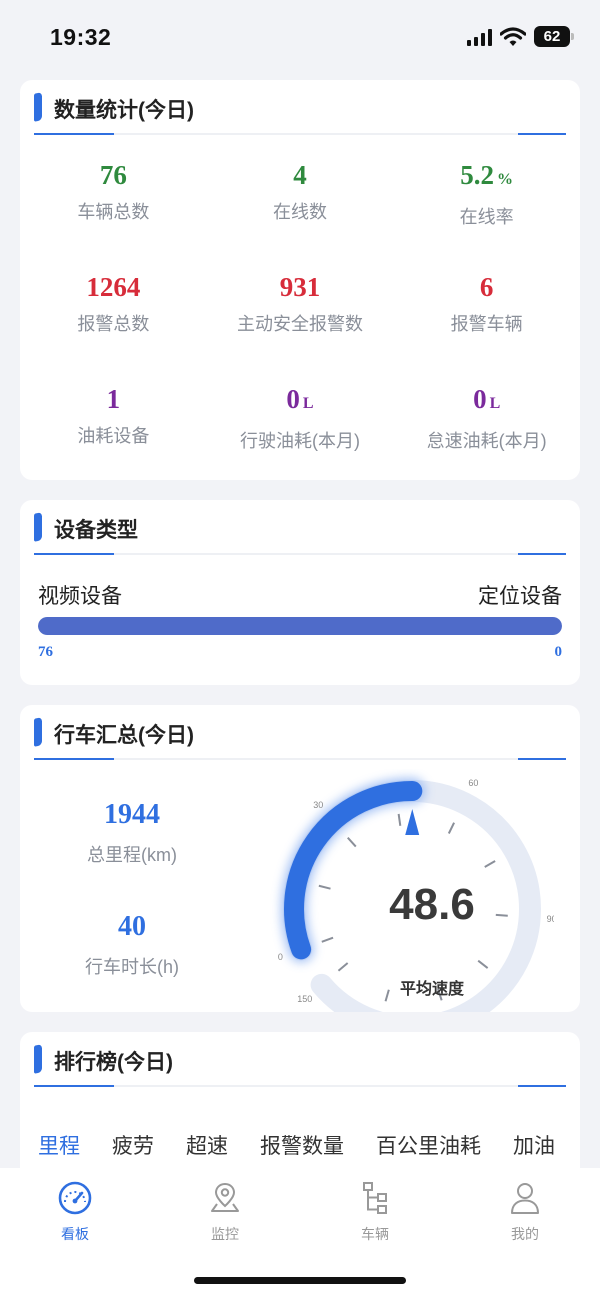 The width and height of the screenshot is (600, 1299). What do you see at coordinates (132, 967) in the screenshot?
I see `driving-duration-label: 行车时长(h)` at bounding box center [132, 967].